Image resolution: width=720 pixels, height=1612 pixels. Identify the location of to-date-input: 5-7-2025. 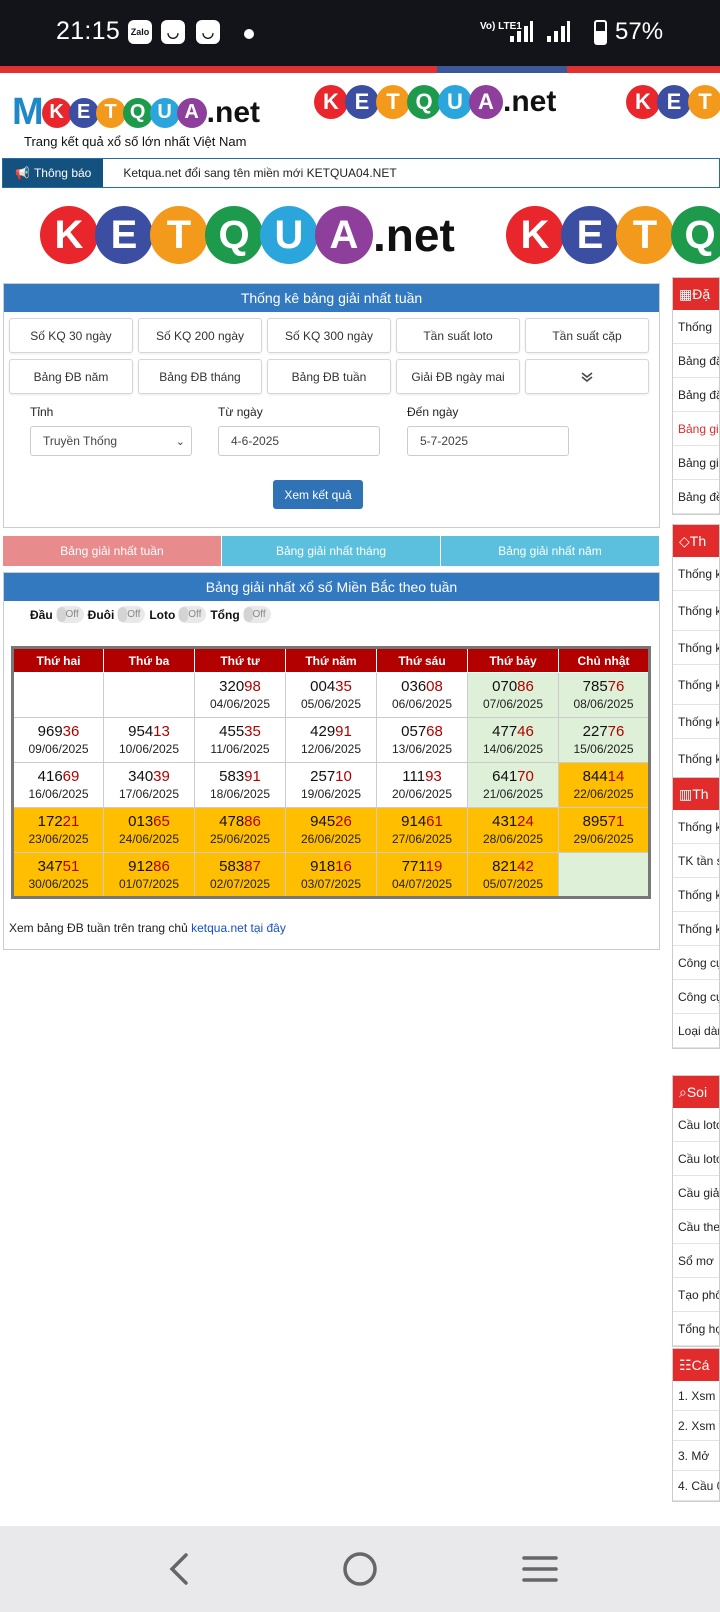
(488, 441).